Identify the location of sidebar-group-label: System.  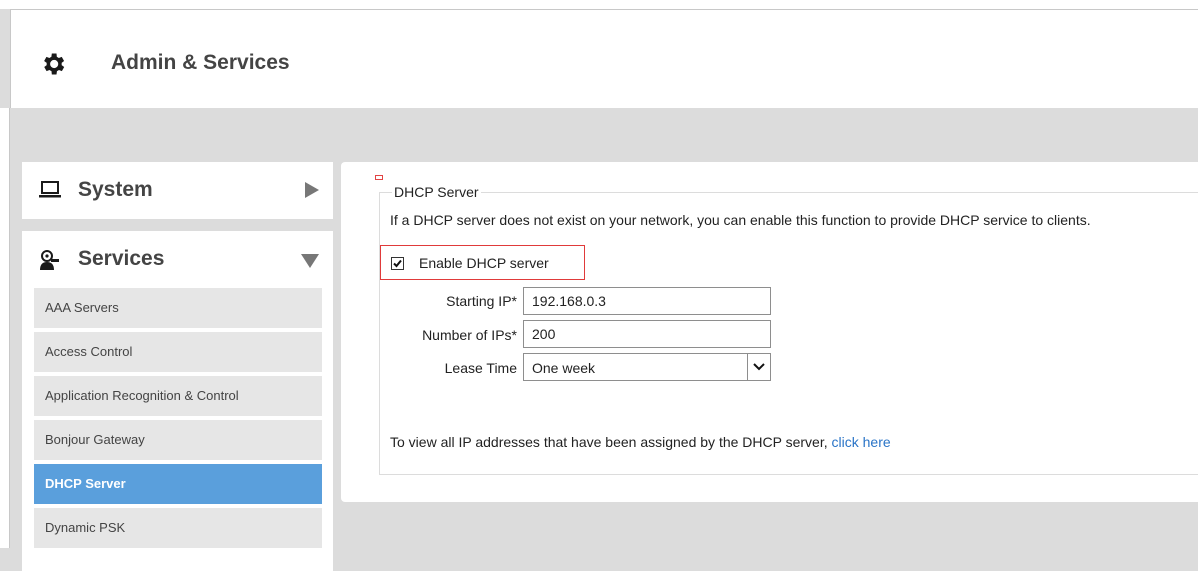
(115, 189).